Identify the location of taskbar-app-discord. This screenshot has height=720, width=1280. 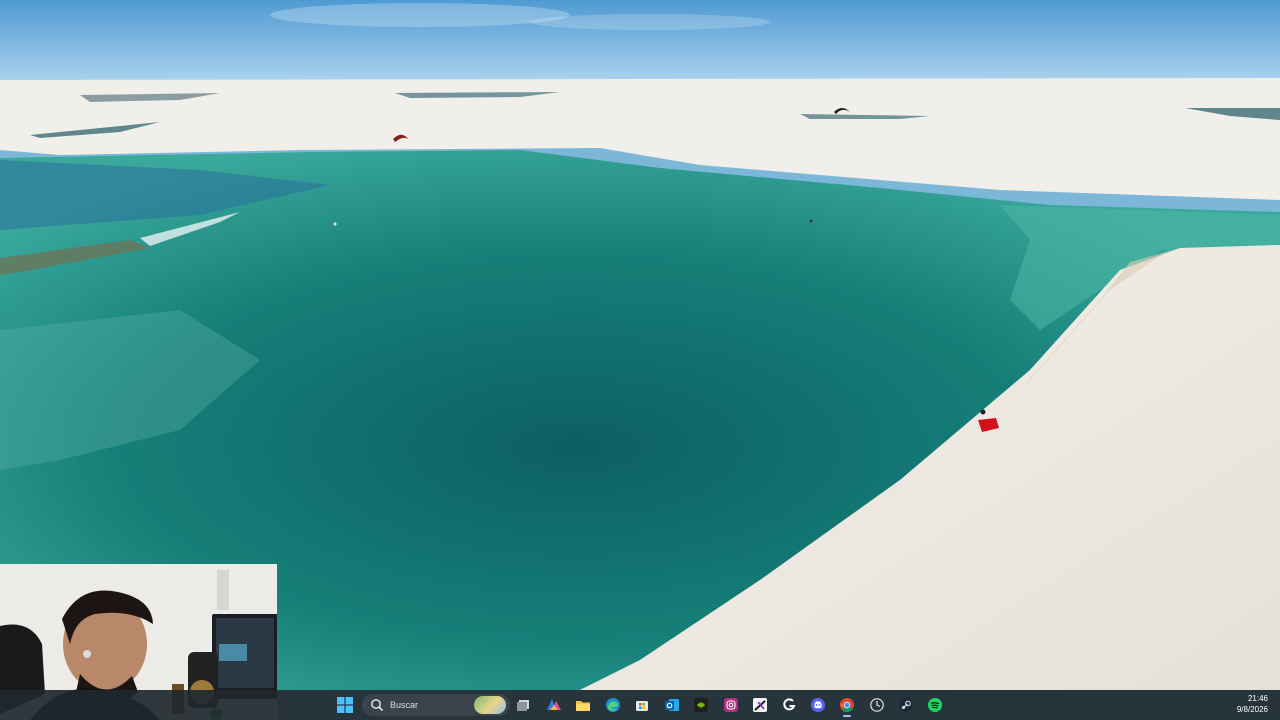
(818, 705).